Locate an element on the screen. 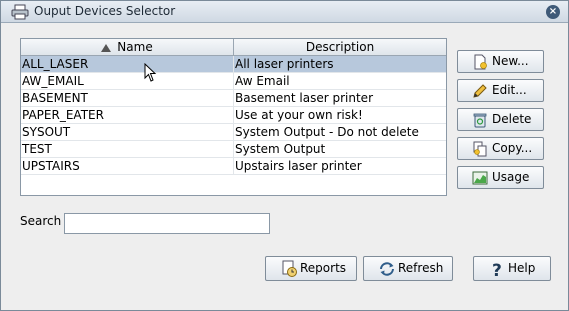 The height and width of the screenshot is (311, 569). new-document-icon is located at coordinates (480, 62).